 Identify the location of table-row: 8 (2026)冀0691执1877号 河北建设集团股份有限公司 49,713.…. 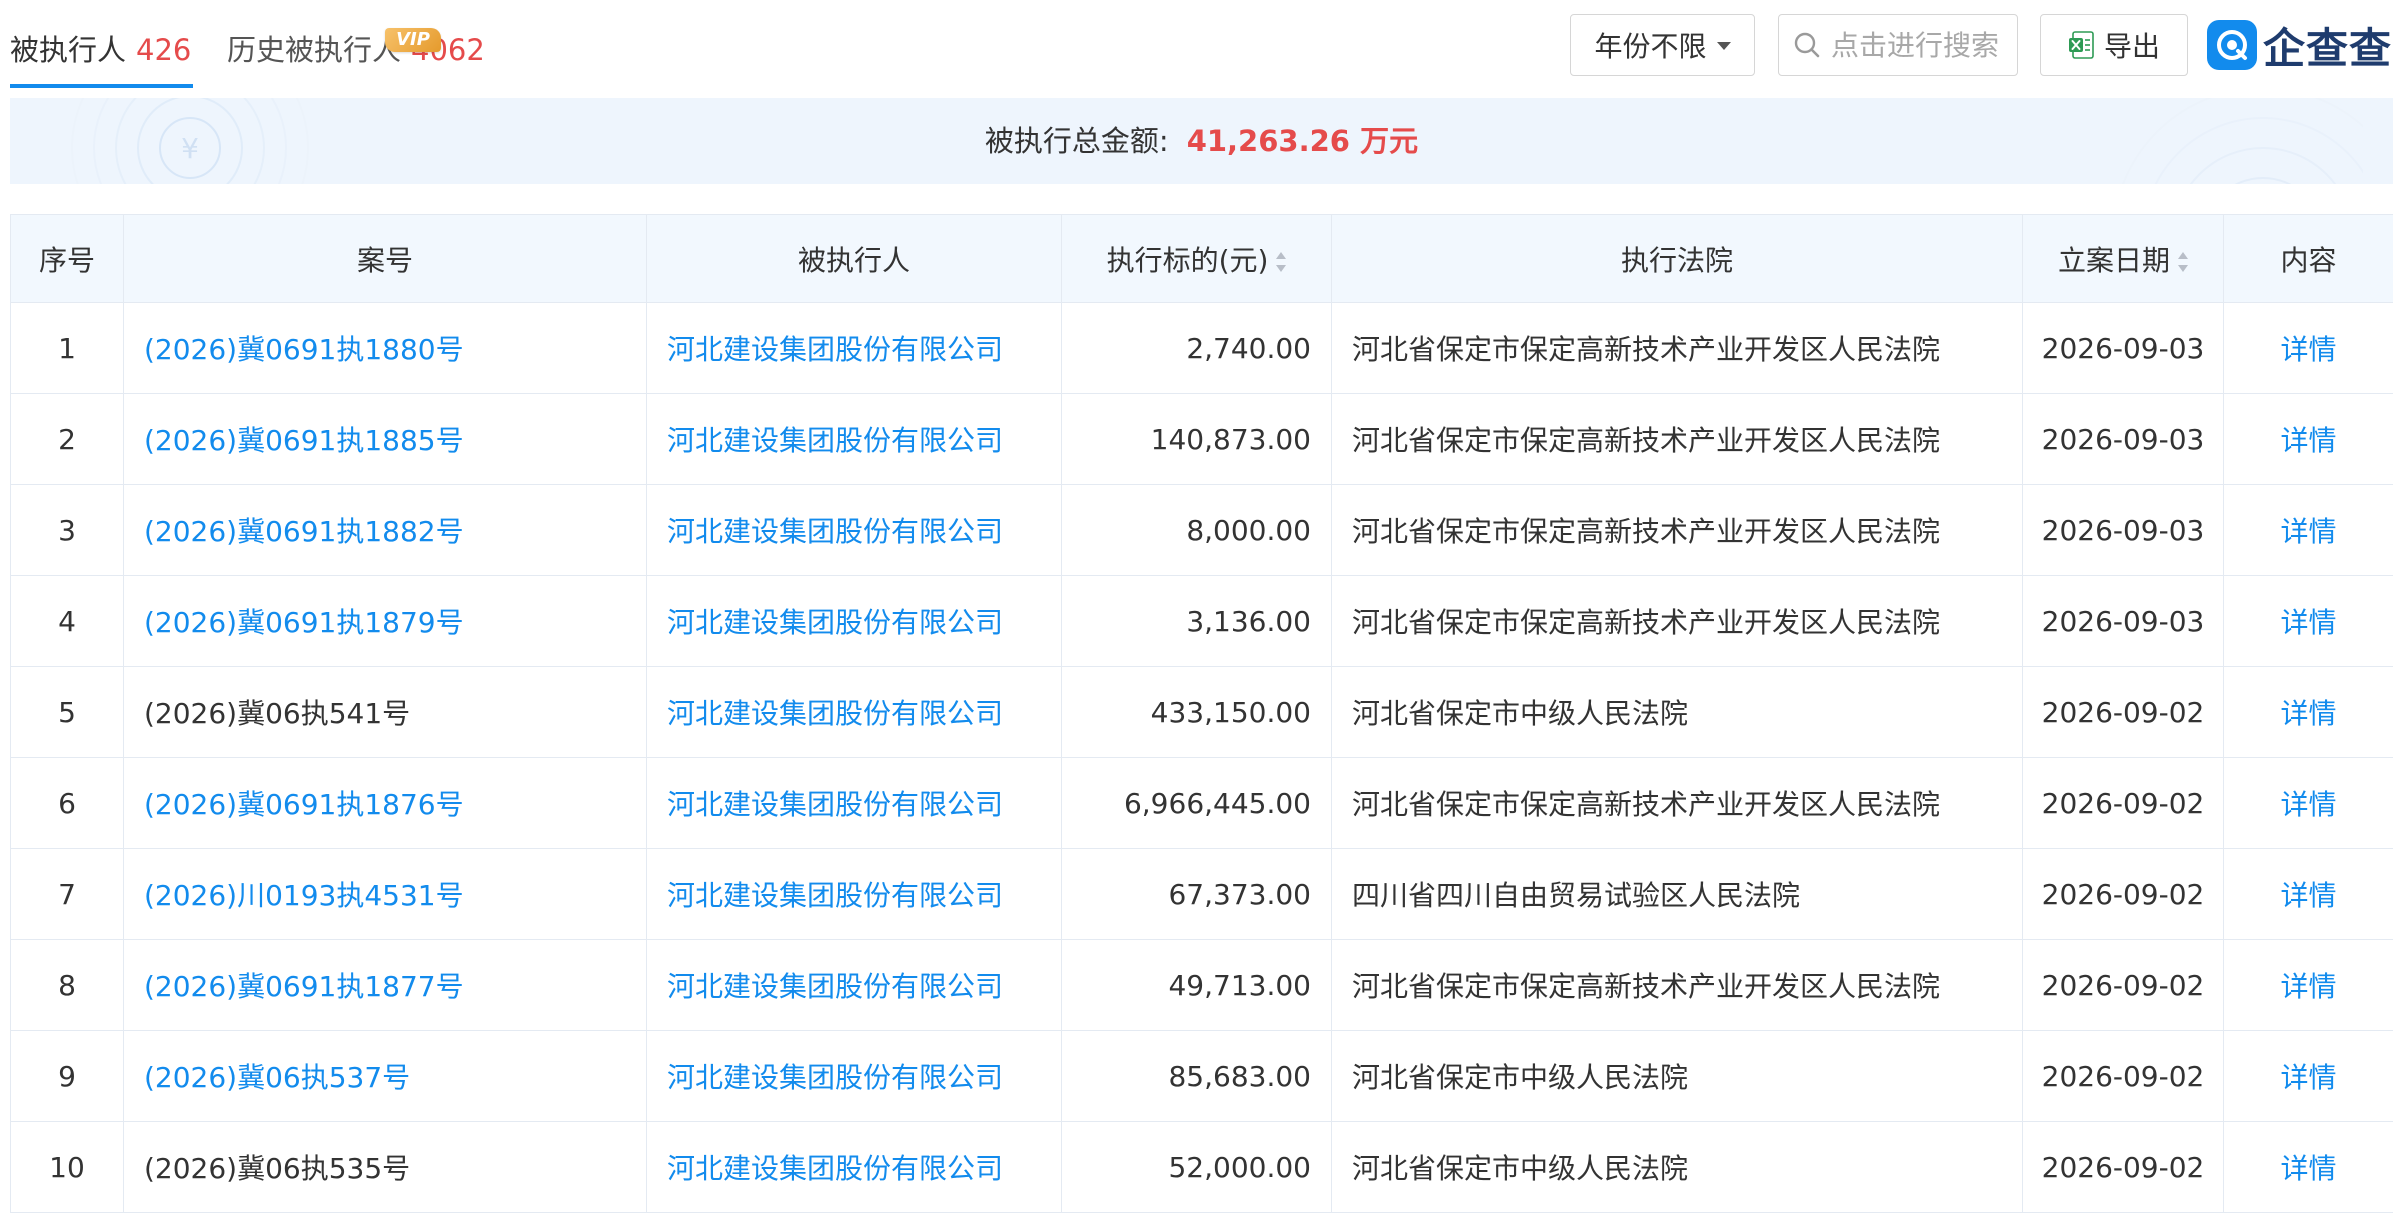
(1201, 985).